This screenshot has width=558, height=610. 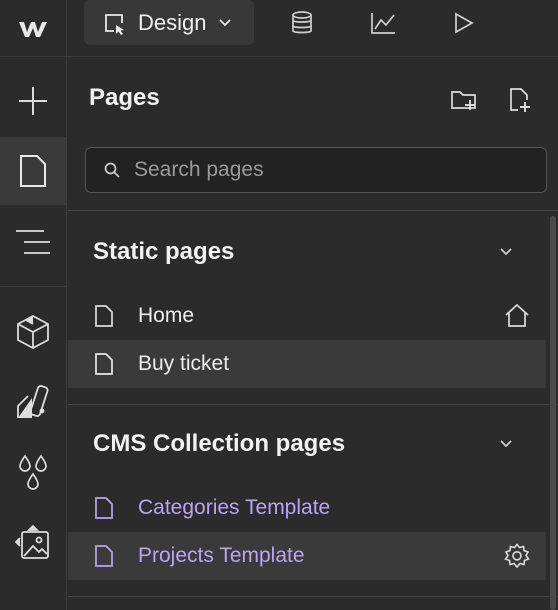 I want to click on styles-icon, so click(x=33, y=401).